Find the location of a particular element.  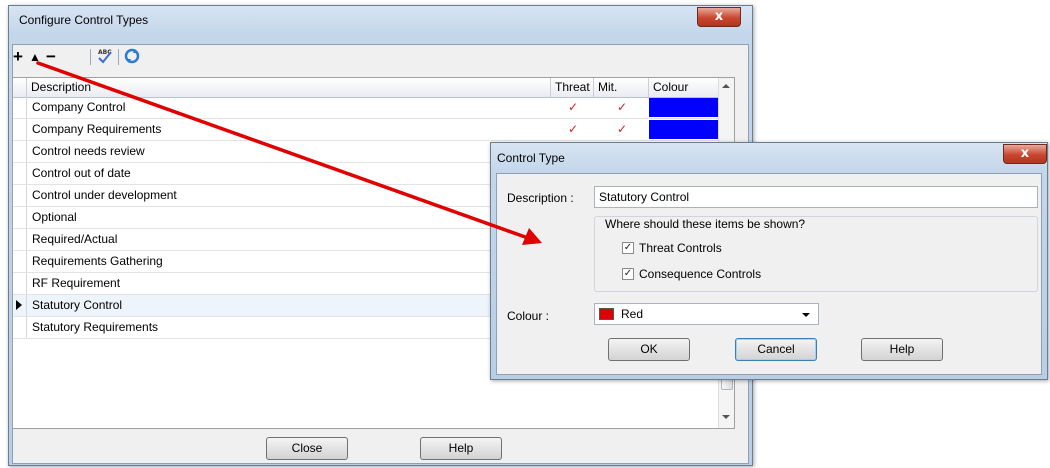

move-up-icon: ▲ is located at coordinates (35, 58).